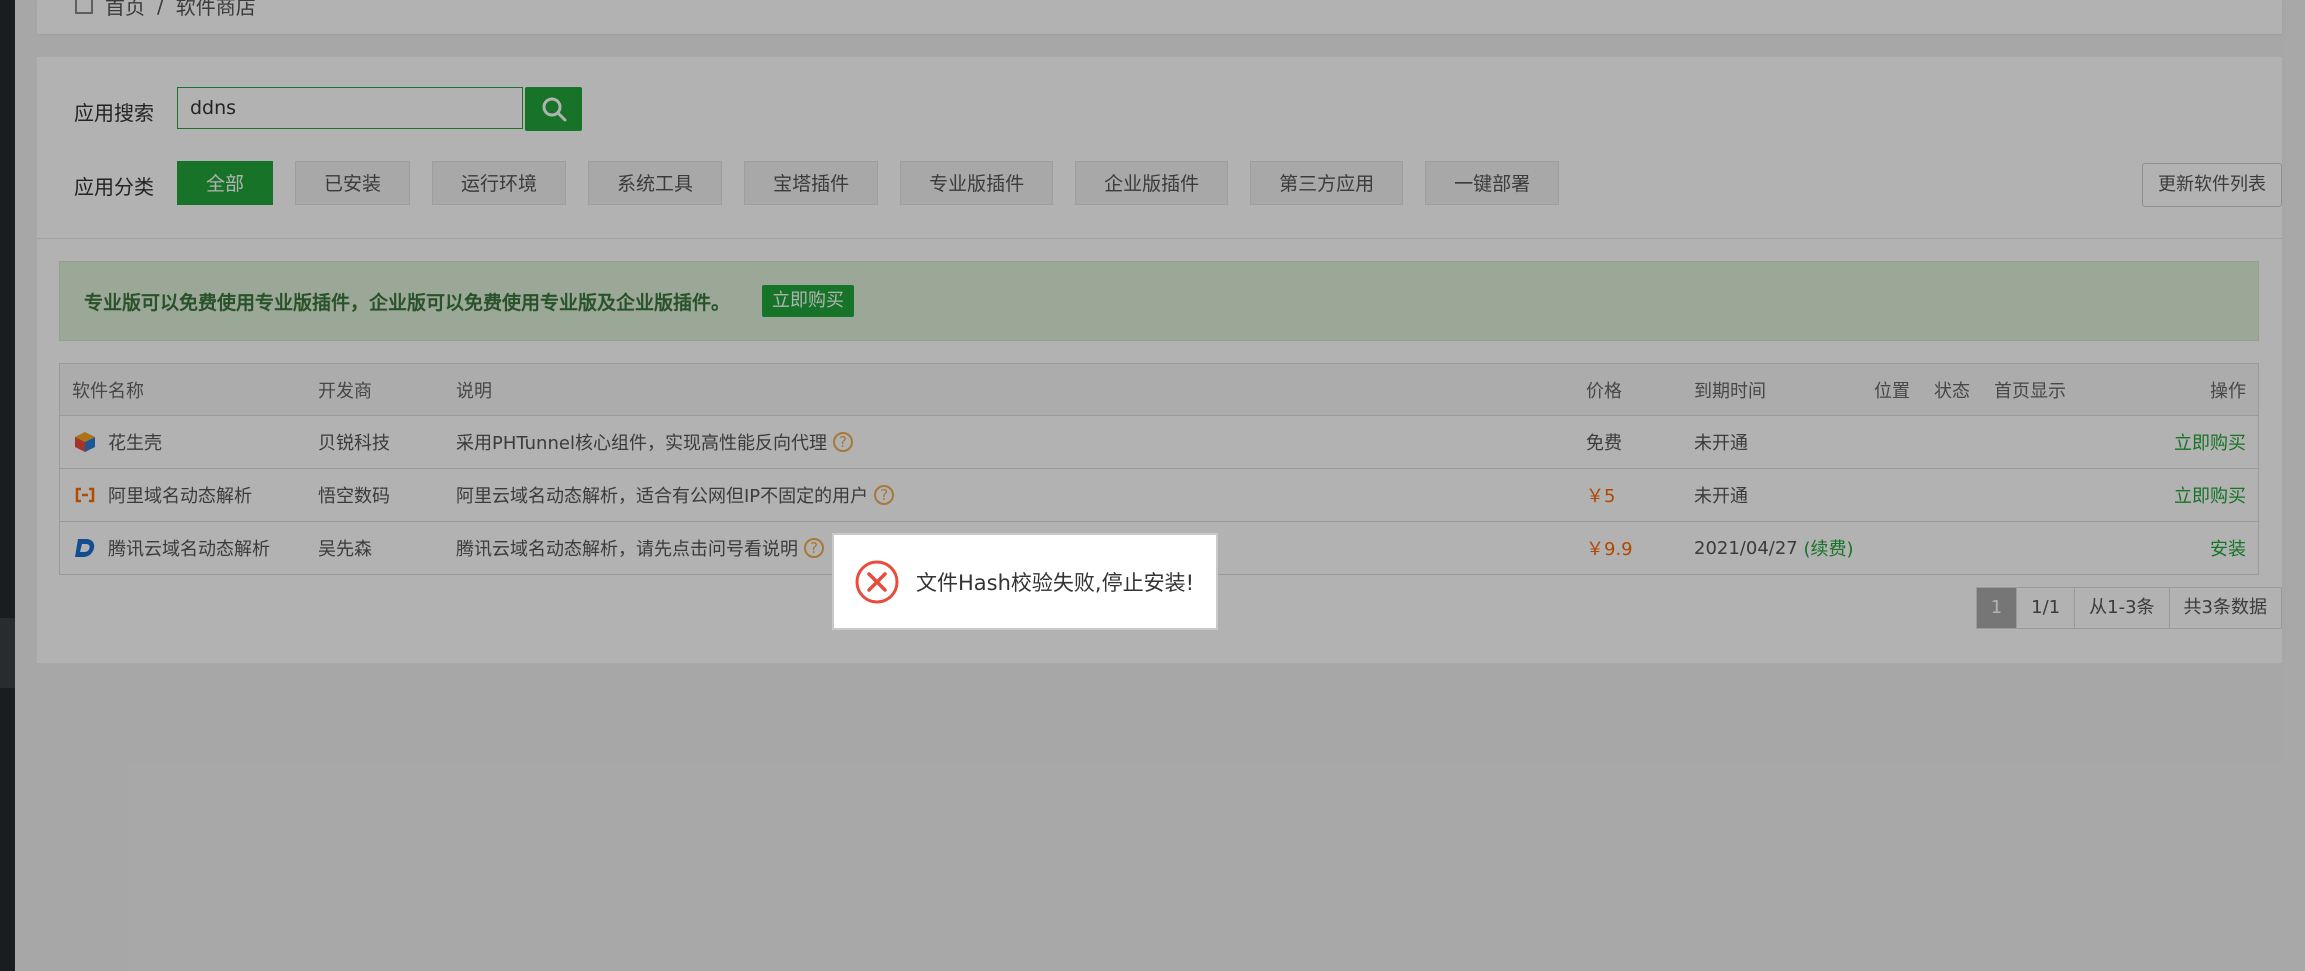  I want to click on toast-message: 文件Hash校验失败,停止安装!, so click(1055, 582).